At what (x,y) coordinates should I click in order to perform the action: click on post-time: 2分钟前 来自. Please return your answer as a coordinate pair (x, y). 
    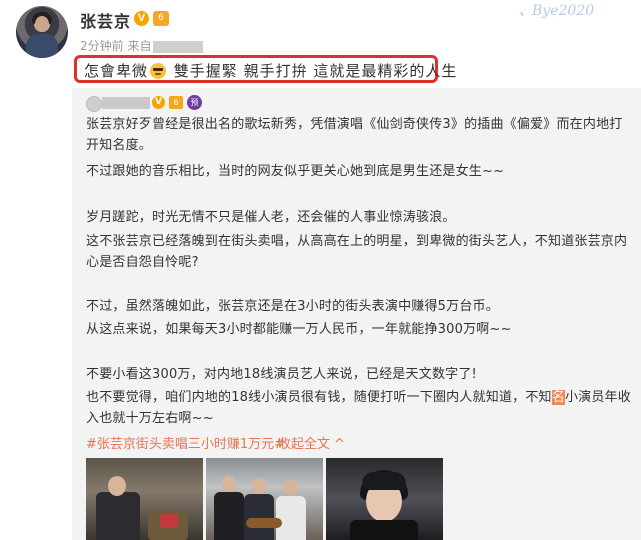
    Looking at the image, I should click on (116, 46).